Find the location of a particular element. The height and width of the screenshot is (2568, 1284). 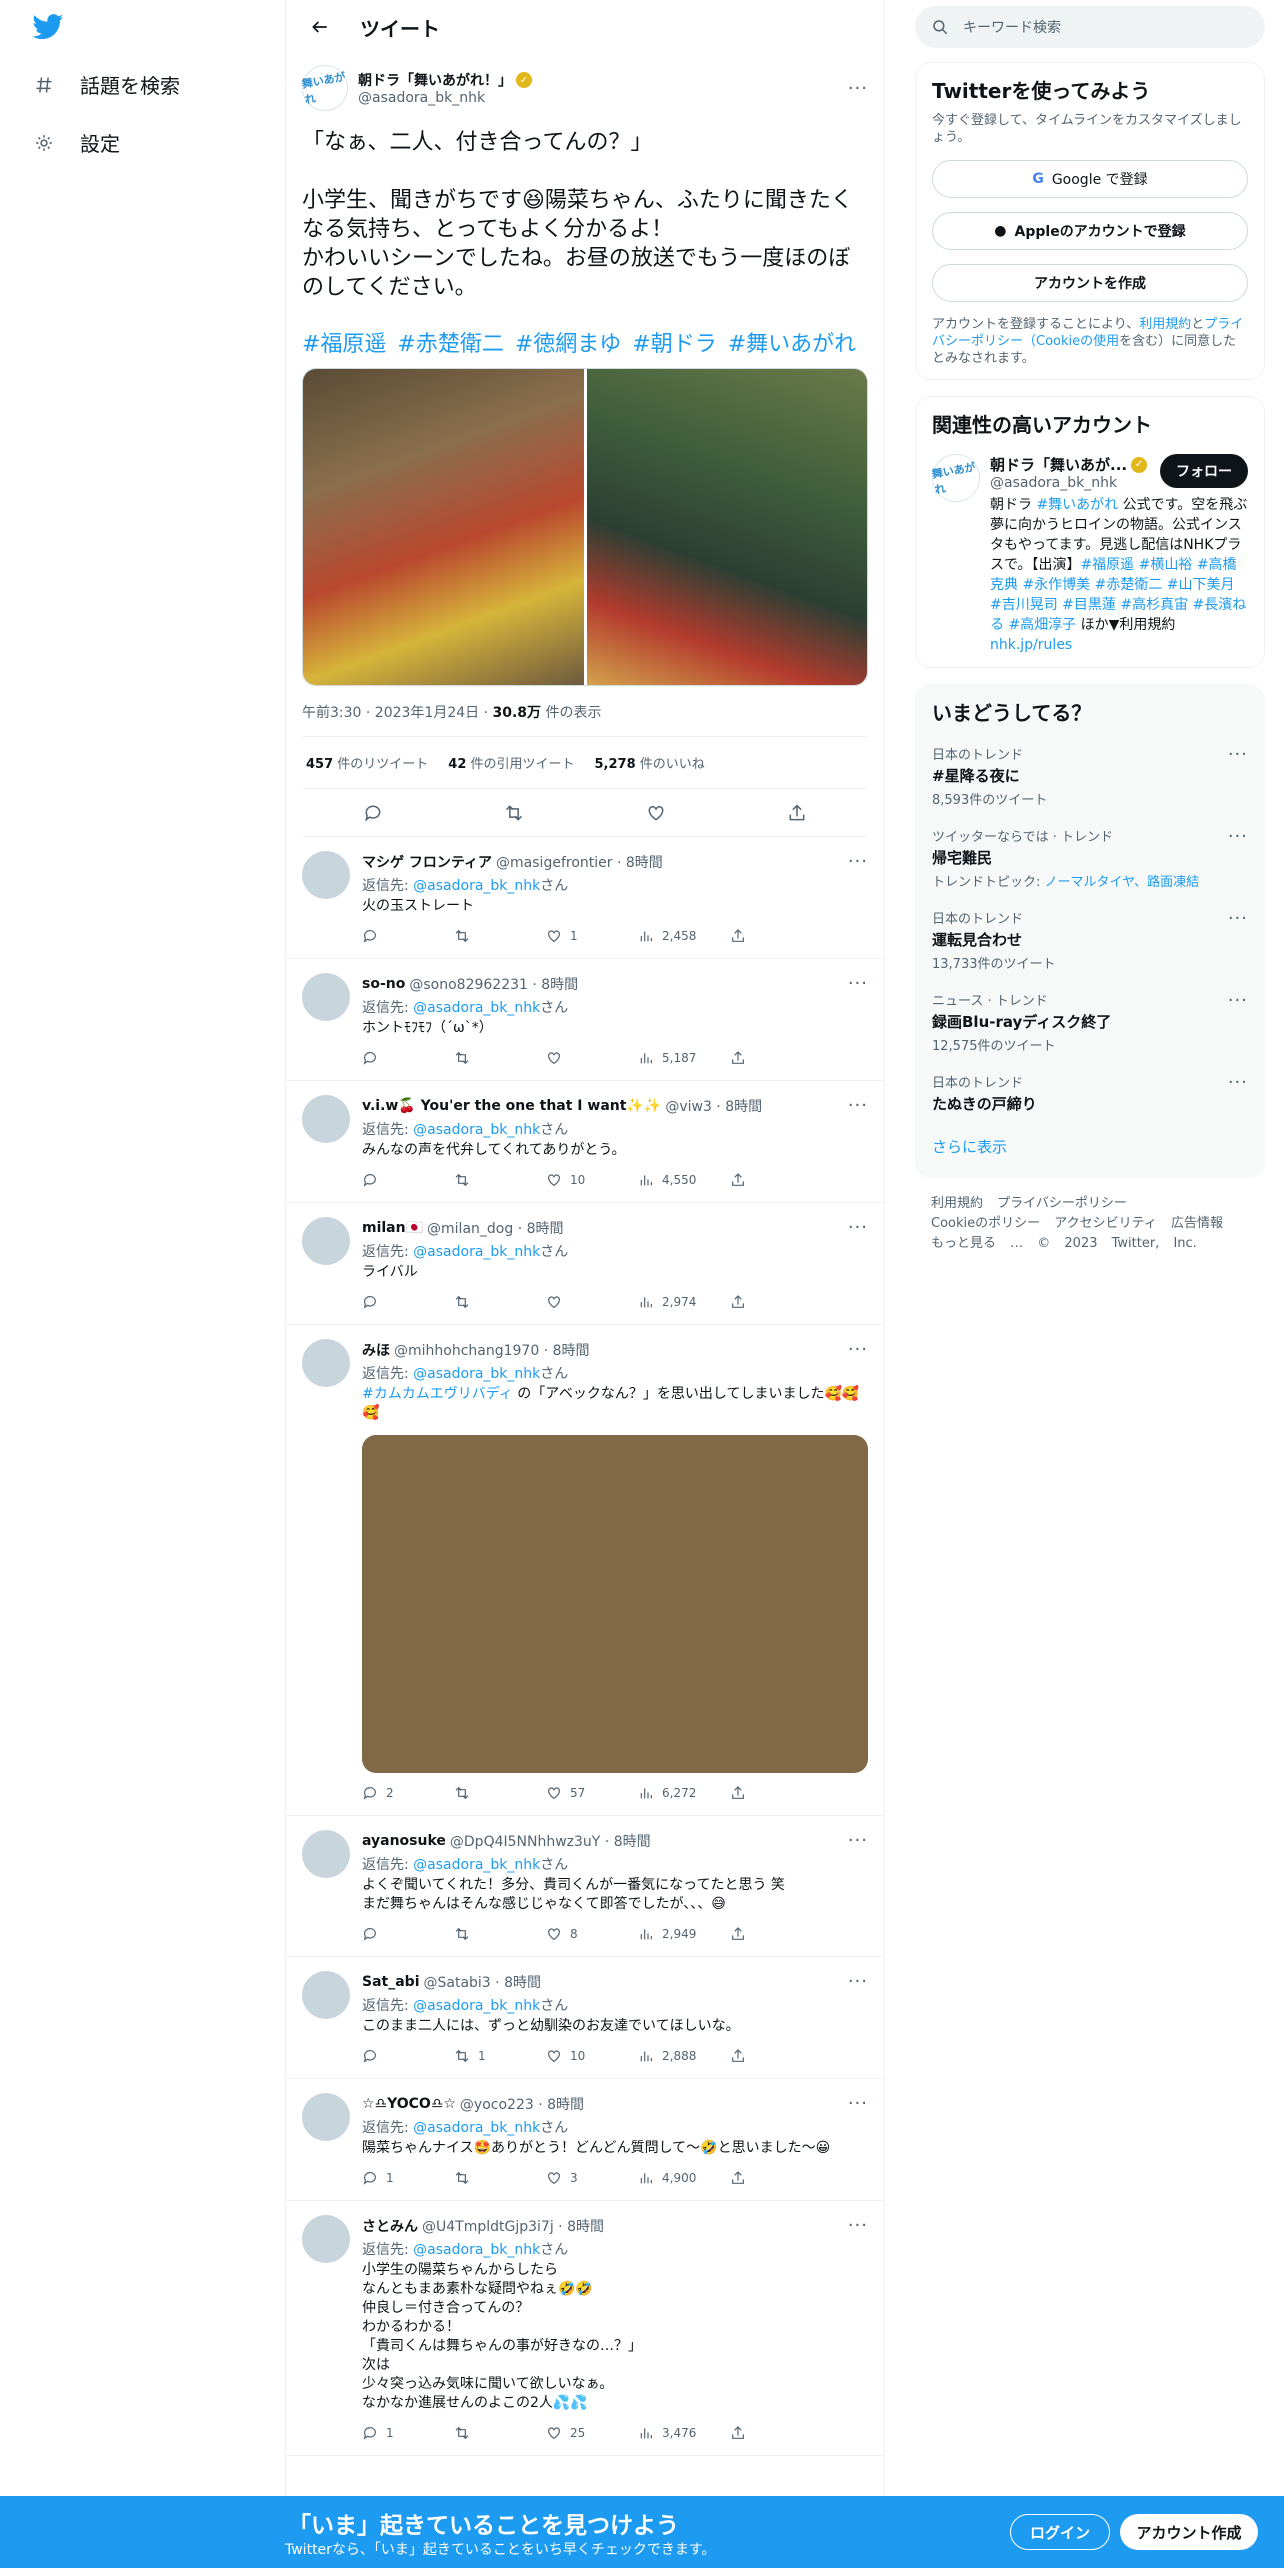

reply-author-handle: @DpQ4I5NNhhwz3uY · 8時間 is located at coordinates (550, 1841).